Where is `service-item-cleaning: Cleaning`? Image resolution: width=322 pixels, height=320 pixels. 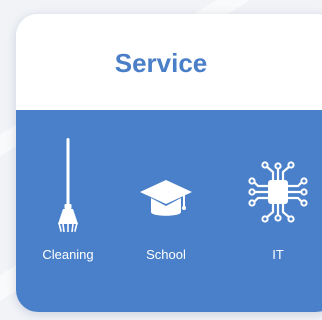 service-item-cleaning: Cleaning is located at coordinates (68, 190).